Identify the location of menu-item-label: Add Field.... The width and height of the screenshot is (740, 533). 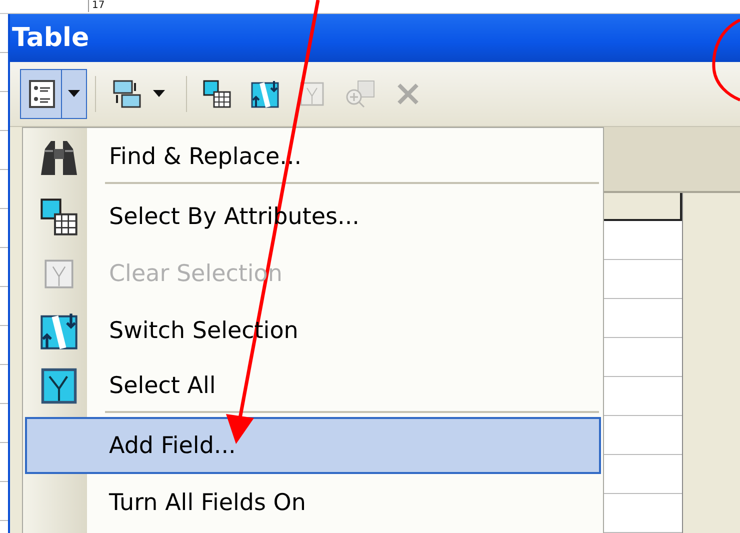
(172, 445).